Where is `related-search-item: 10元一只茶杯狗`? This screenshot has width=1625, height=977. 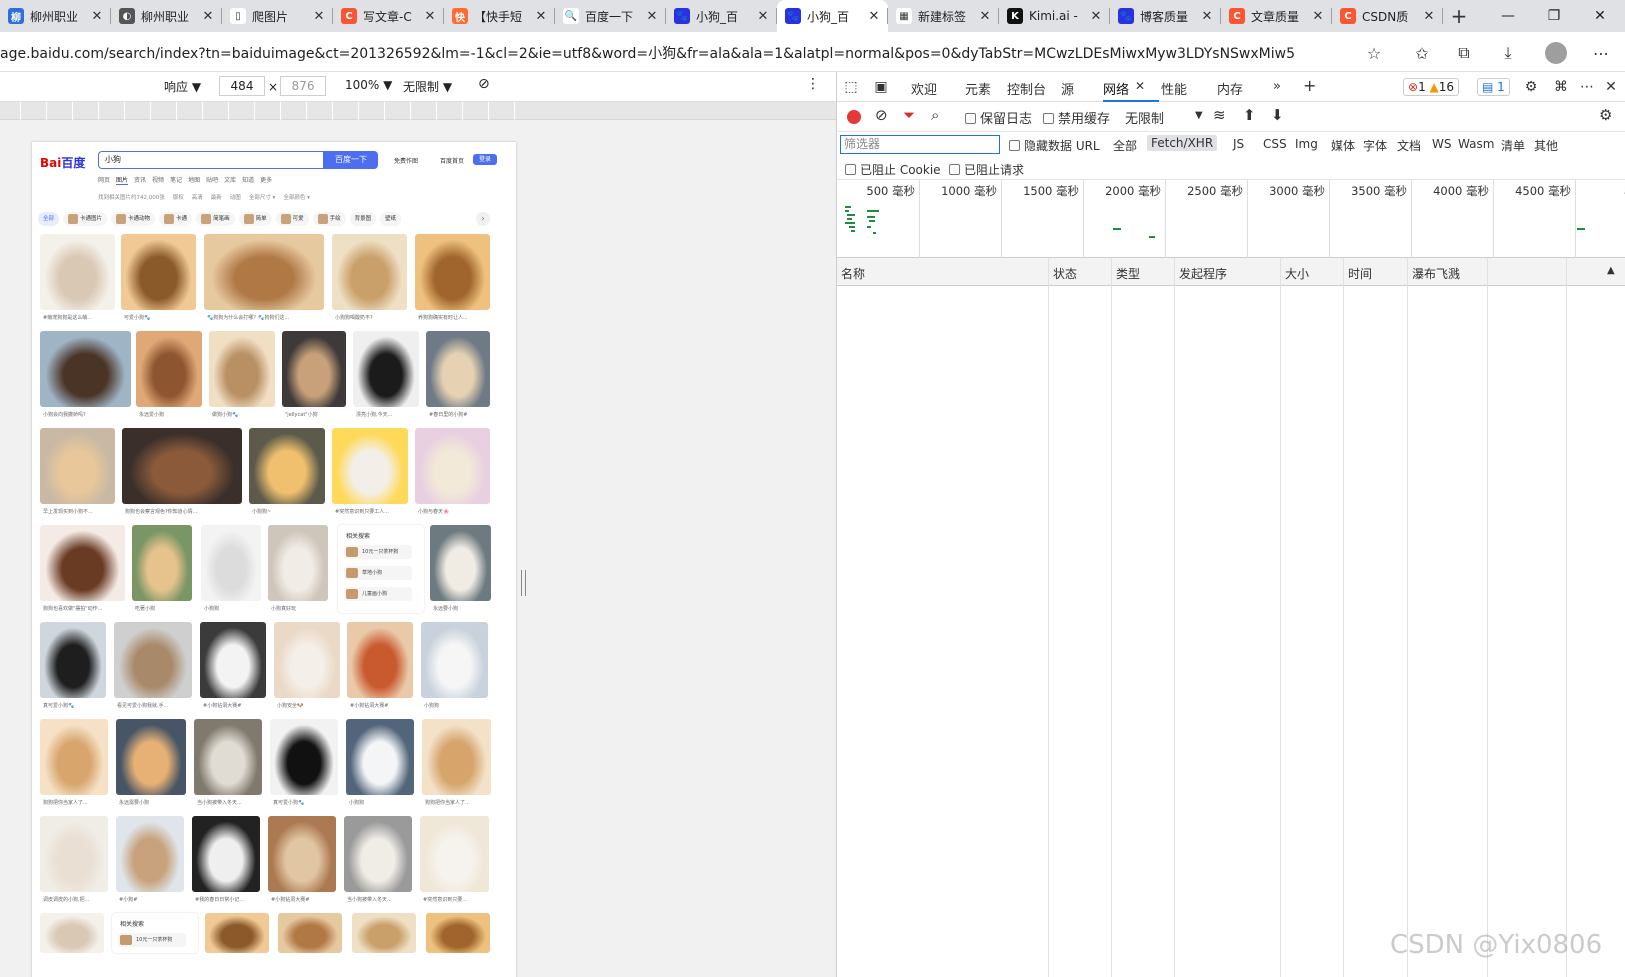
related-search-item: 10元一只茶杯狗 is located at coordinates (152, 940).